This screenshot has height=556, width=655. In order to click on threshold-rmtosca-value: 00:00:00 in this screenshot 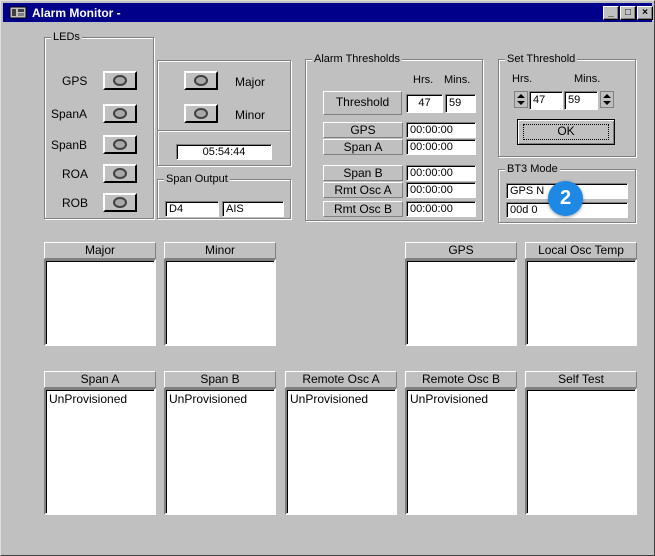, I will do `click(441, 190)`.